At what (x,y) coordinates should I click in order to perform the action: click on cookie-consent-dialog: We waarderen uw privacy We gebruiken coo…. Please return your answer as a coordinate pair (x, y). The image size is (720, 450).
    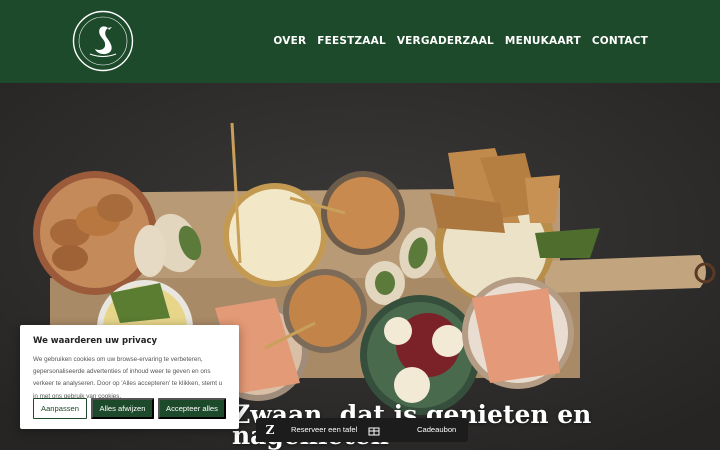
    Looking at the image, I should click on (129, 377).